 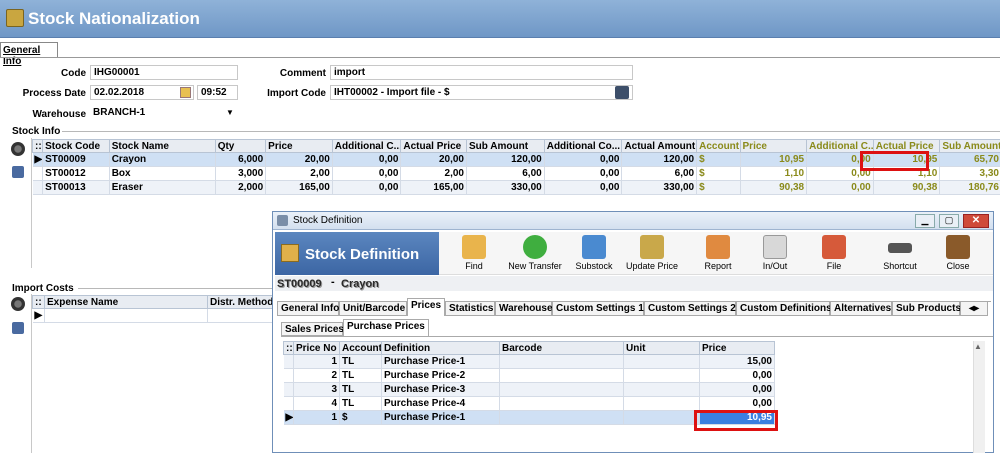 What do you see at coordinates (840, 187) in the screenshot?
I see `cell-fx-additional-cost: 0,00` at bounding box center [840, 187].